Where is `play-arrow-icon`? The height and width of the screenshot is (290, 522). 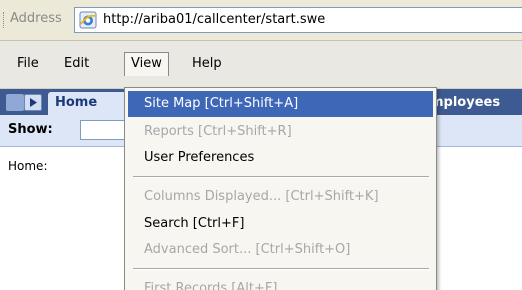 play-arrow-icon is located at coordinates (33, 102).